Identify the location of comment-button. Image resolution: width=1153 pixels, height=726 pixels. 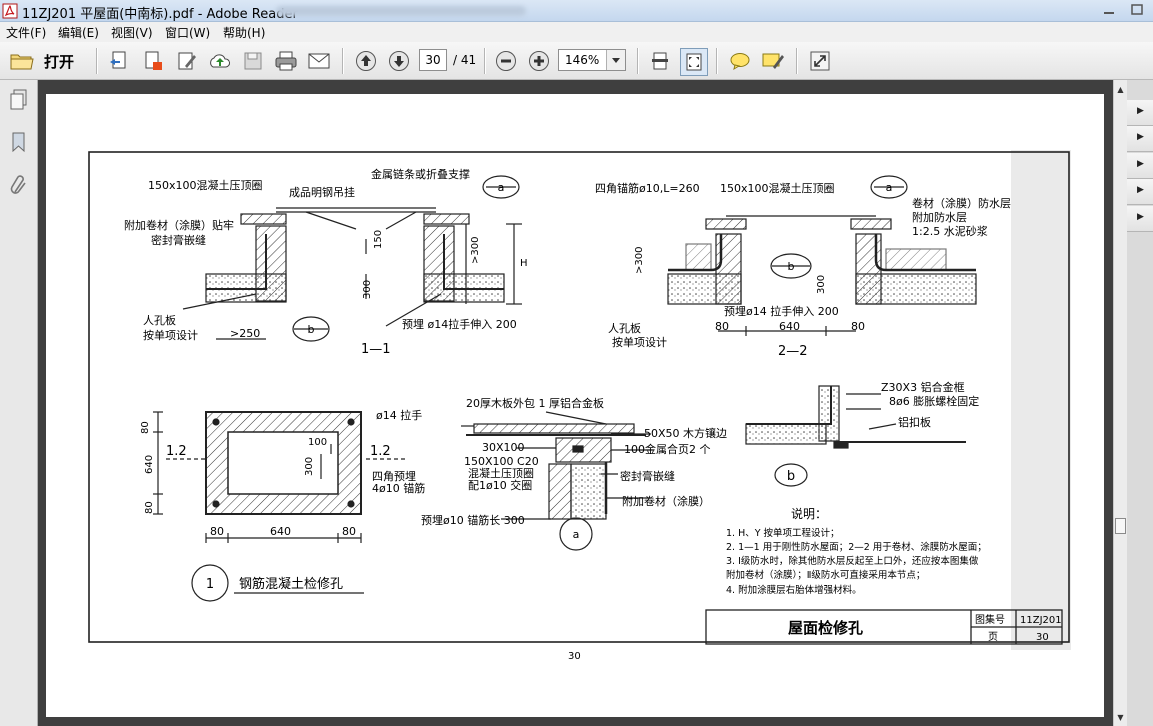
(740, 61).